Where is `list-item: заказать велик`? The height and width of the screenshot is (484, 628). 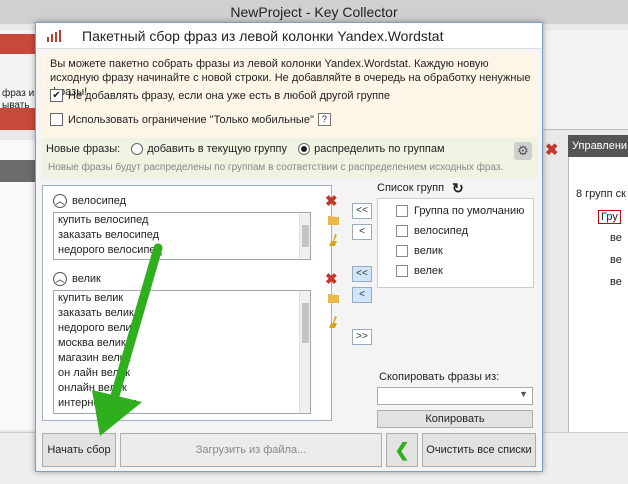
list-item: заказать велик is located at coordinates (96, 313).